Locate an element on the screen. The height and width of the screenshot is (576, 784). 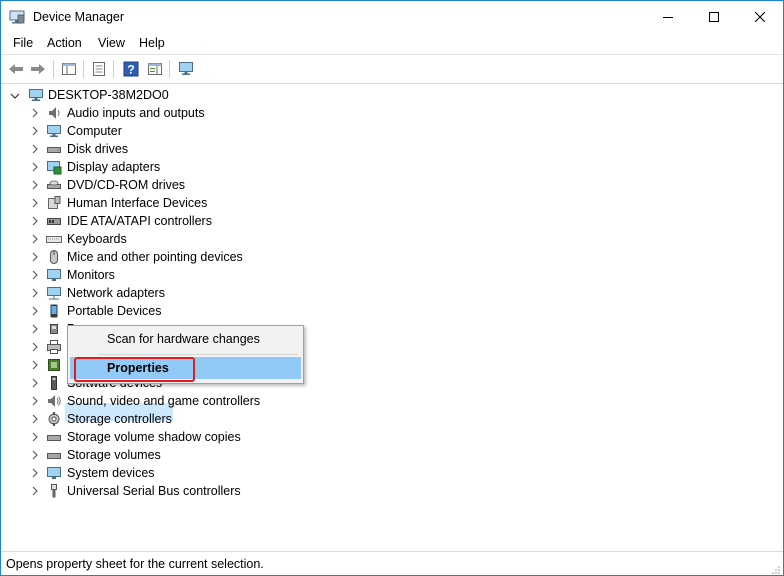
menu-file: File is located at coordinates (23, 43).